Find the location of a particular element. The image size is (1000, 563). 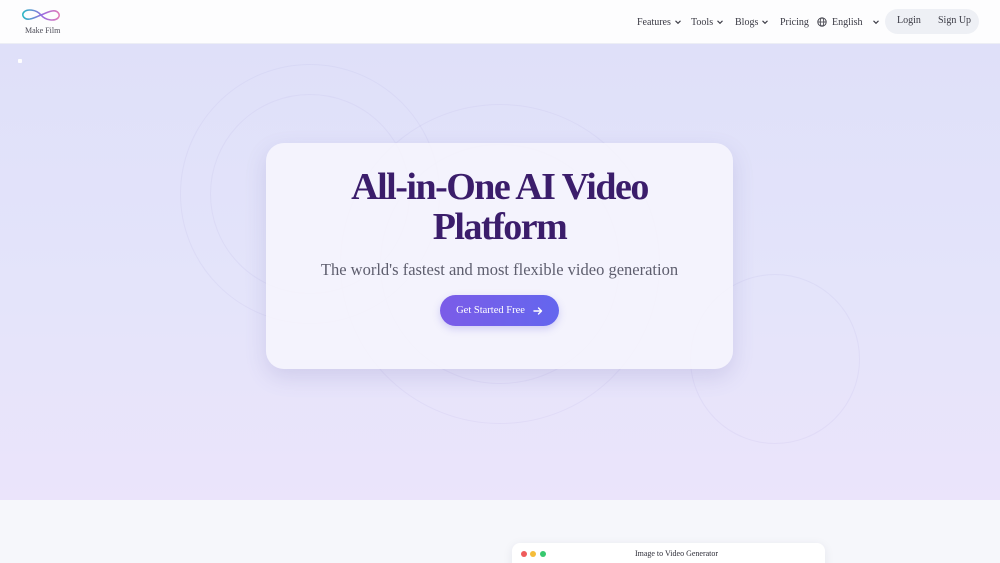

language-label: English is located at coordinates (847, 22).